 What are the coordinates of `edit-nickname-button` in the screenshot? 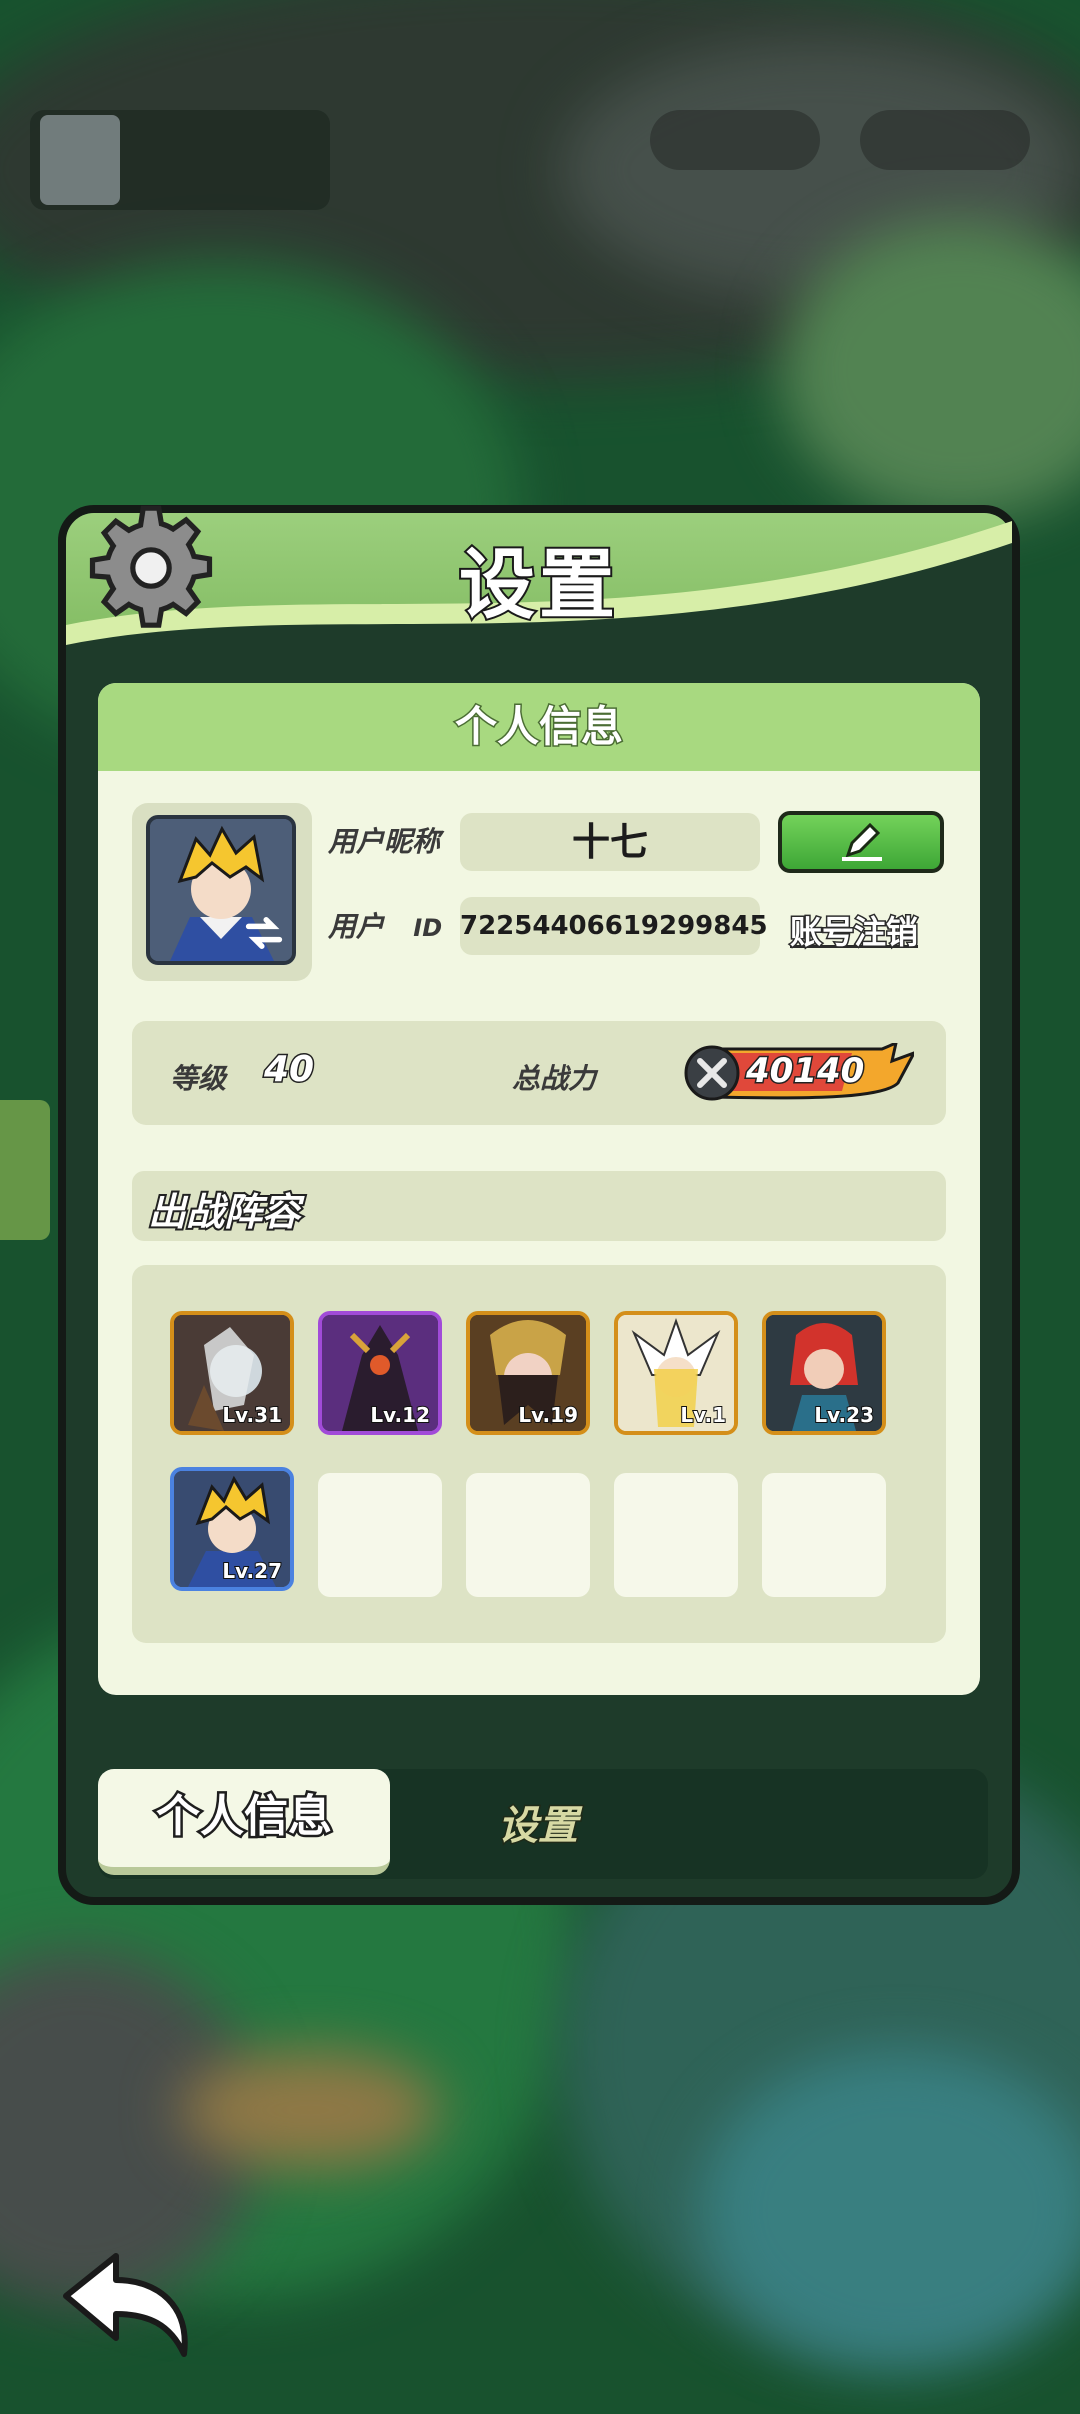 It's located at (861, 842).